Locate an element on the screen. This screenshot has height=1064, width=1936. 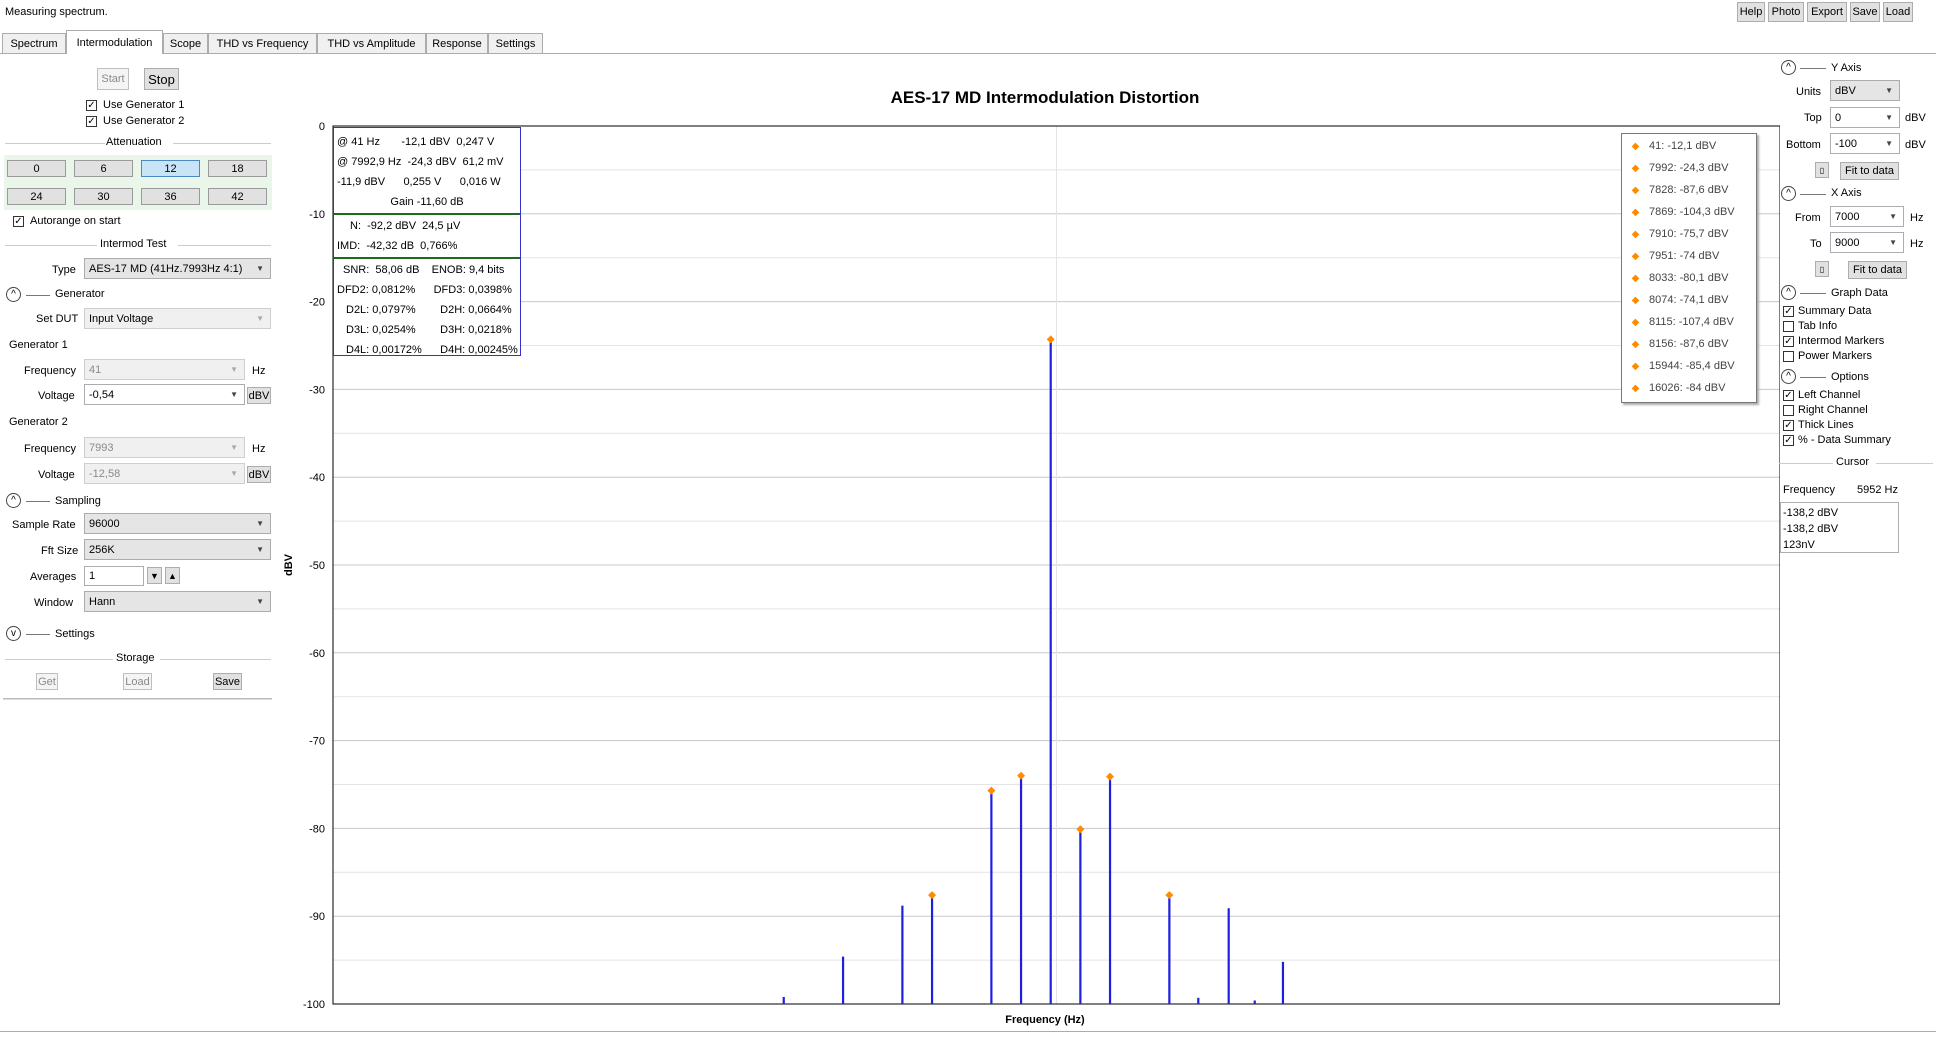
y-tick-labels: 0 -10 -20 -30 -40 -50 -60 -70 -80 -90 -100 is located at coordinates (314, 566).